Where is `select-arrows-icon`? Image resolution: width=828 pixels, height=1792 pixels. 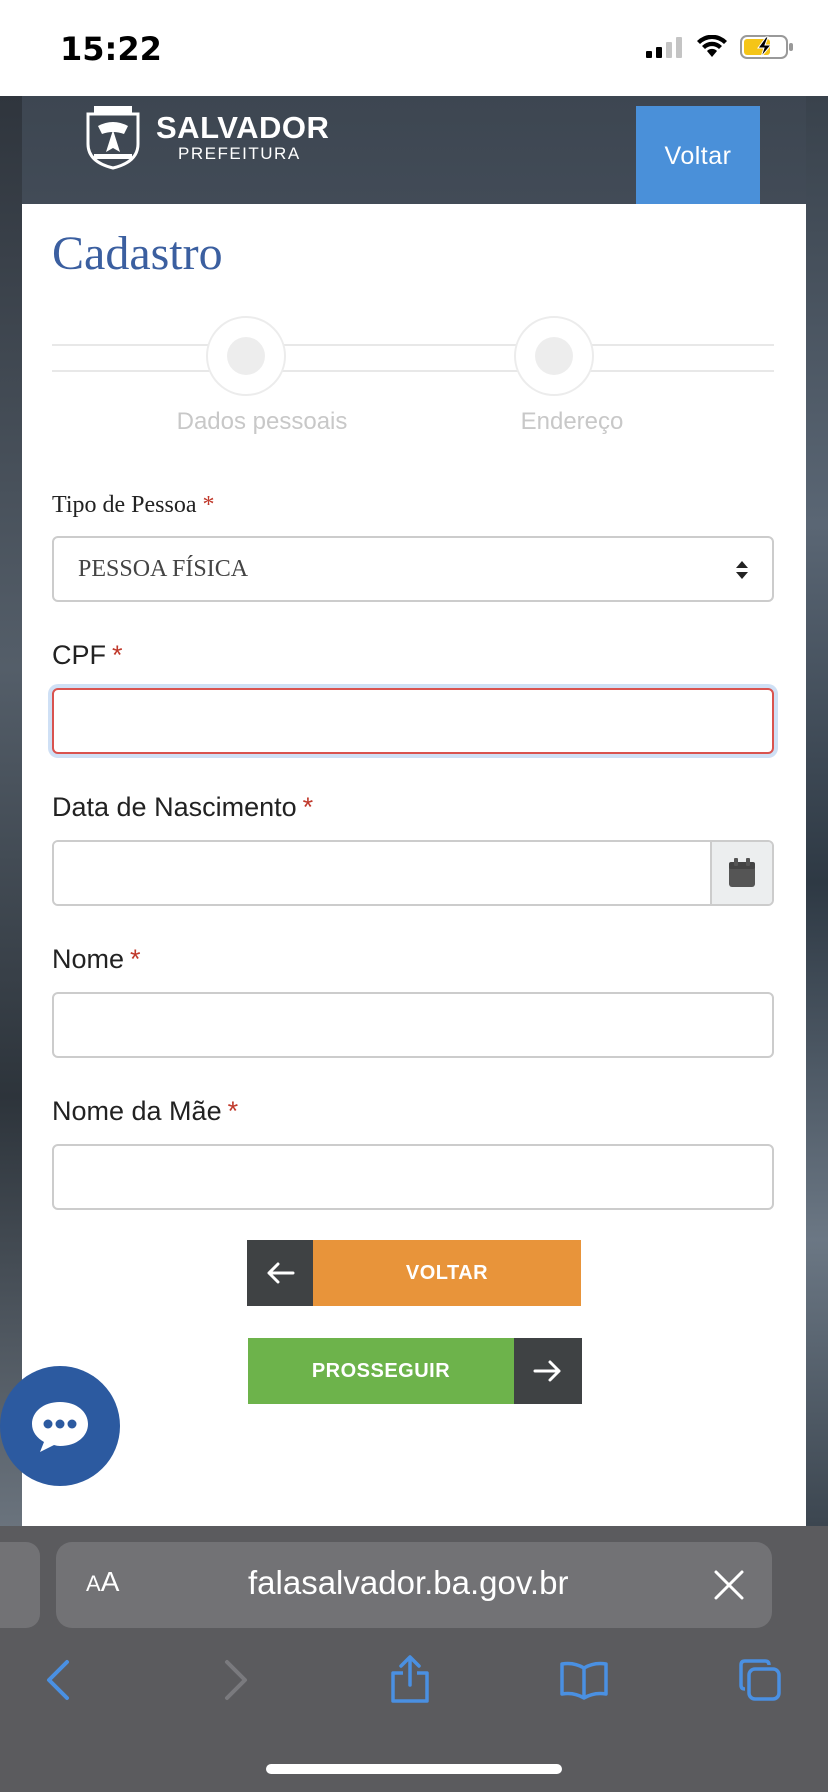
select-arrows-icon is located at coordinates (742, 570).